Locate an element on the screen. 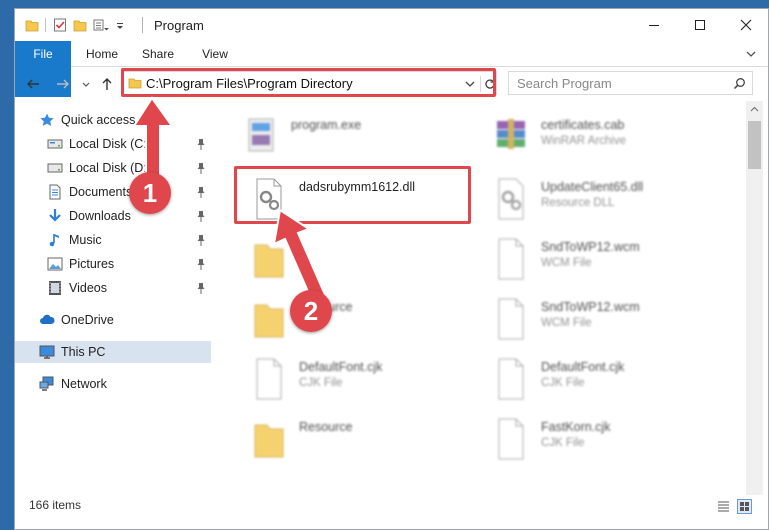  scrollbar-thumb is located at coordinates (754, 145).